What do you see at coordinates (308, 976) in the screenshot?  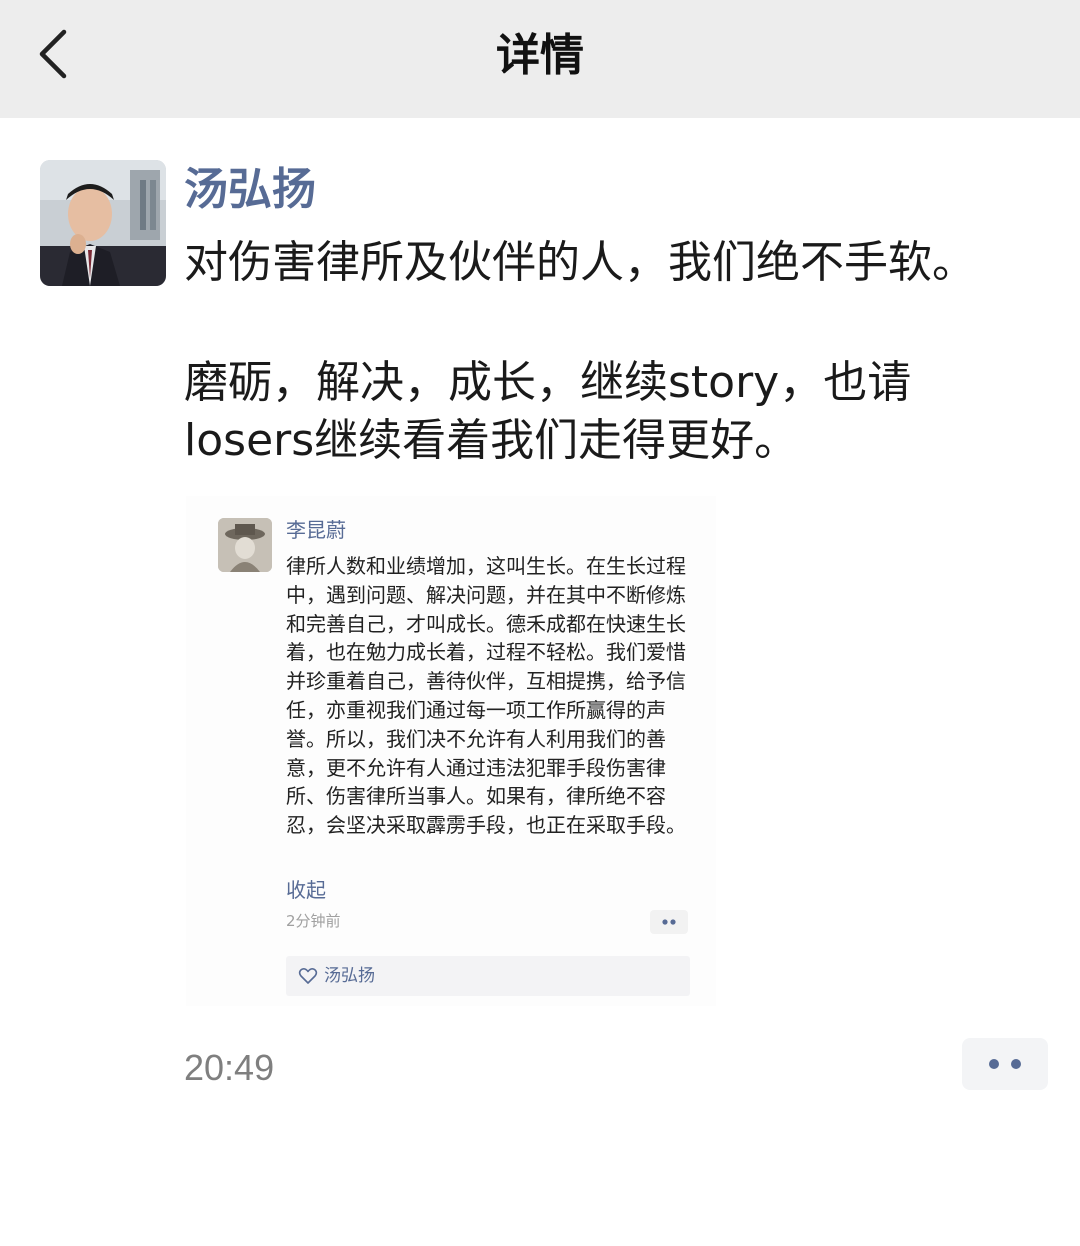 I see `heart-outline-icon` at bounding box center [308, 976].